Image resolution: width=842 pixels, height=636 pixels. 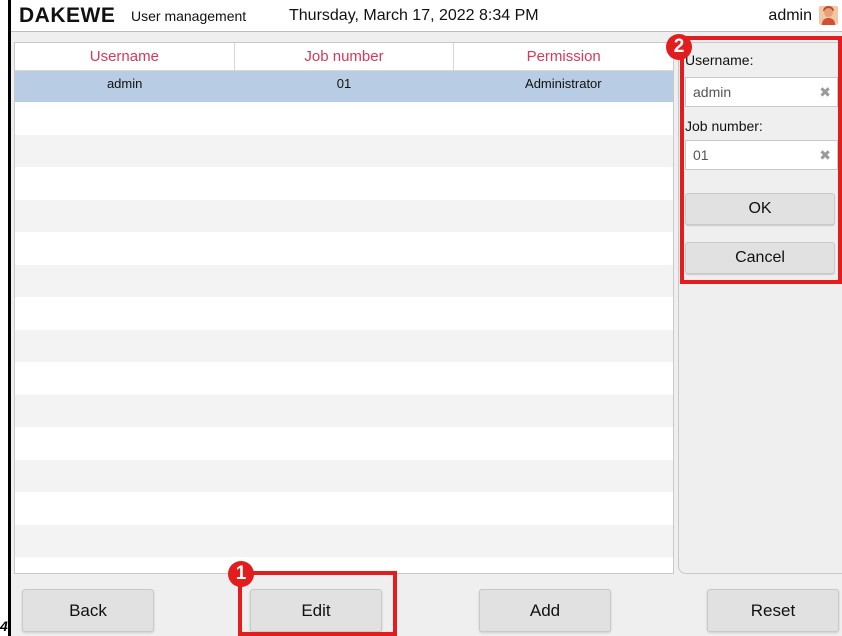 What do you see at coordinates (414, 15) in the screenshot?
I see `date-time: Thursday, March 17, 2022 8:34 PM` at bounding box center [414, 15].